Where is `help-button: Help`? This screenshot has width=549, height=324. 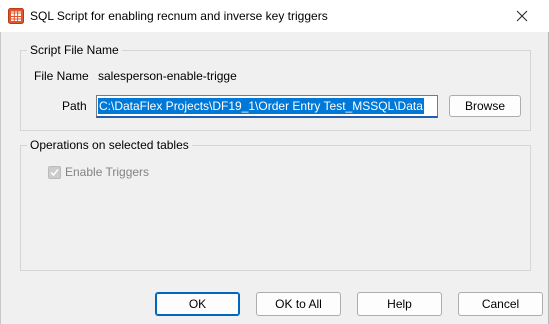 help-button: Help is located at coordinates (399, 304).